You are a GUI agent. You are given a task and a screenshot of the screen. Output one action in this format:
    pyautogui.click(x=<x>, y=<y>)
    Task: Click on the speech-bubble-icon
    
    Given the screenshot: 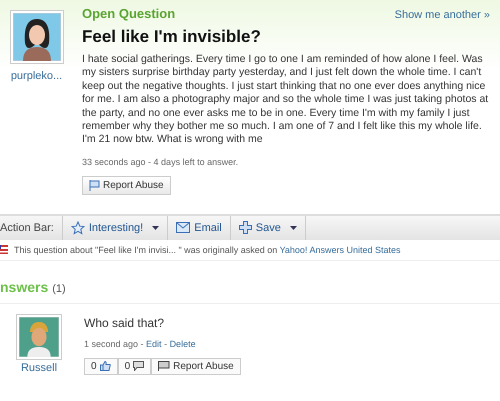 What is the action you would take?
    pyautogui.click(x=138, y=366)
    